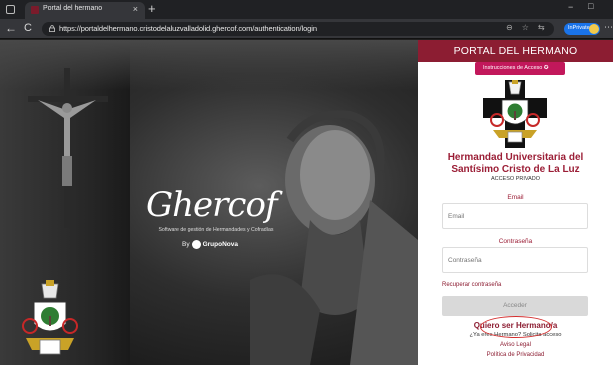 This screenshot has width=613, height=365. Describe the element at coordinates (541, 27) in the screenshot. I see `collections-icon: ⇆` at that location.